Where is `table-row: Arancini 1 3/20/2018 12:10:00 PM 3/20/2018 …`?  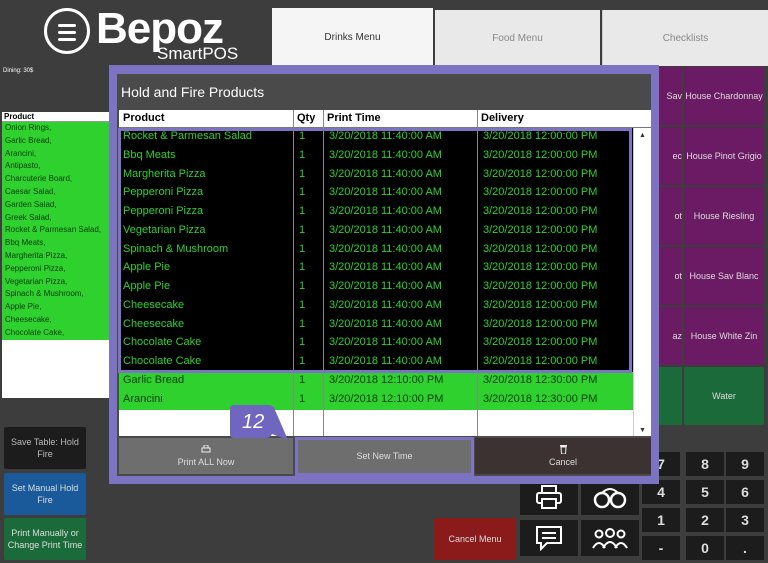
table-row: Arancini 1 3/20/2018 12:10:00 PM 3/20/2018 … is located at coordinates (376, 400).